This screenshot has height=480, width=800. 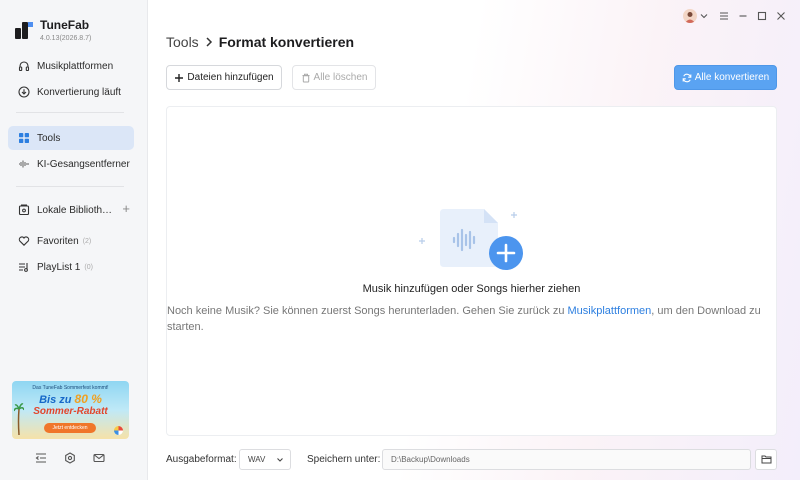 I want to click on window-titlebar, so click(x=735, y=16).